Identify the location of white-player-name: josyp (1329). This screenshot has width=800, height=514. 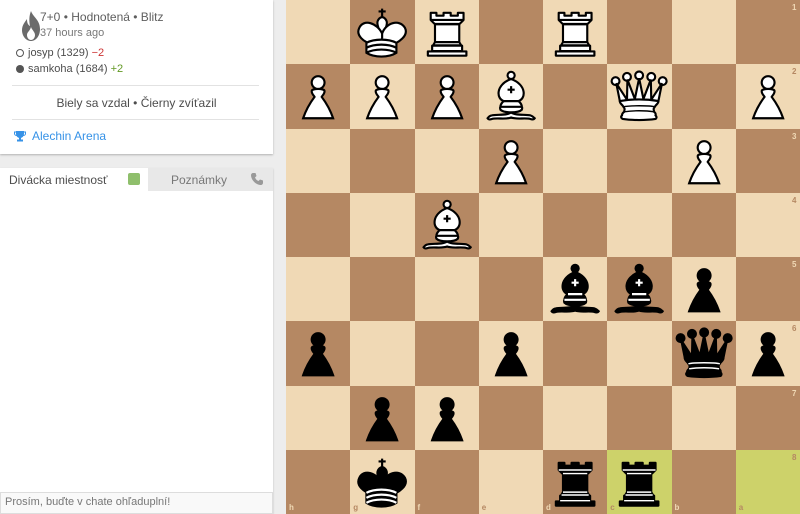
(58, 53).